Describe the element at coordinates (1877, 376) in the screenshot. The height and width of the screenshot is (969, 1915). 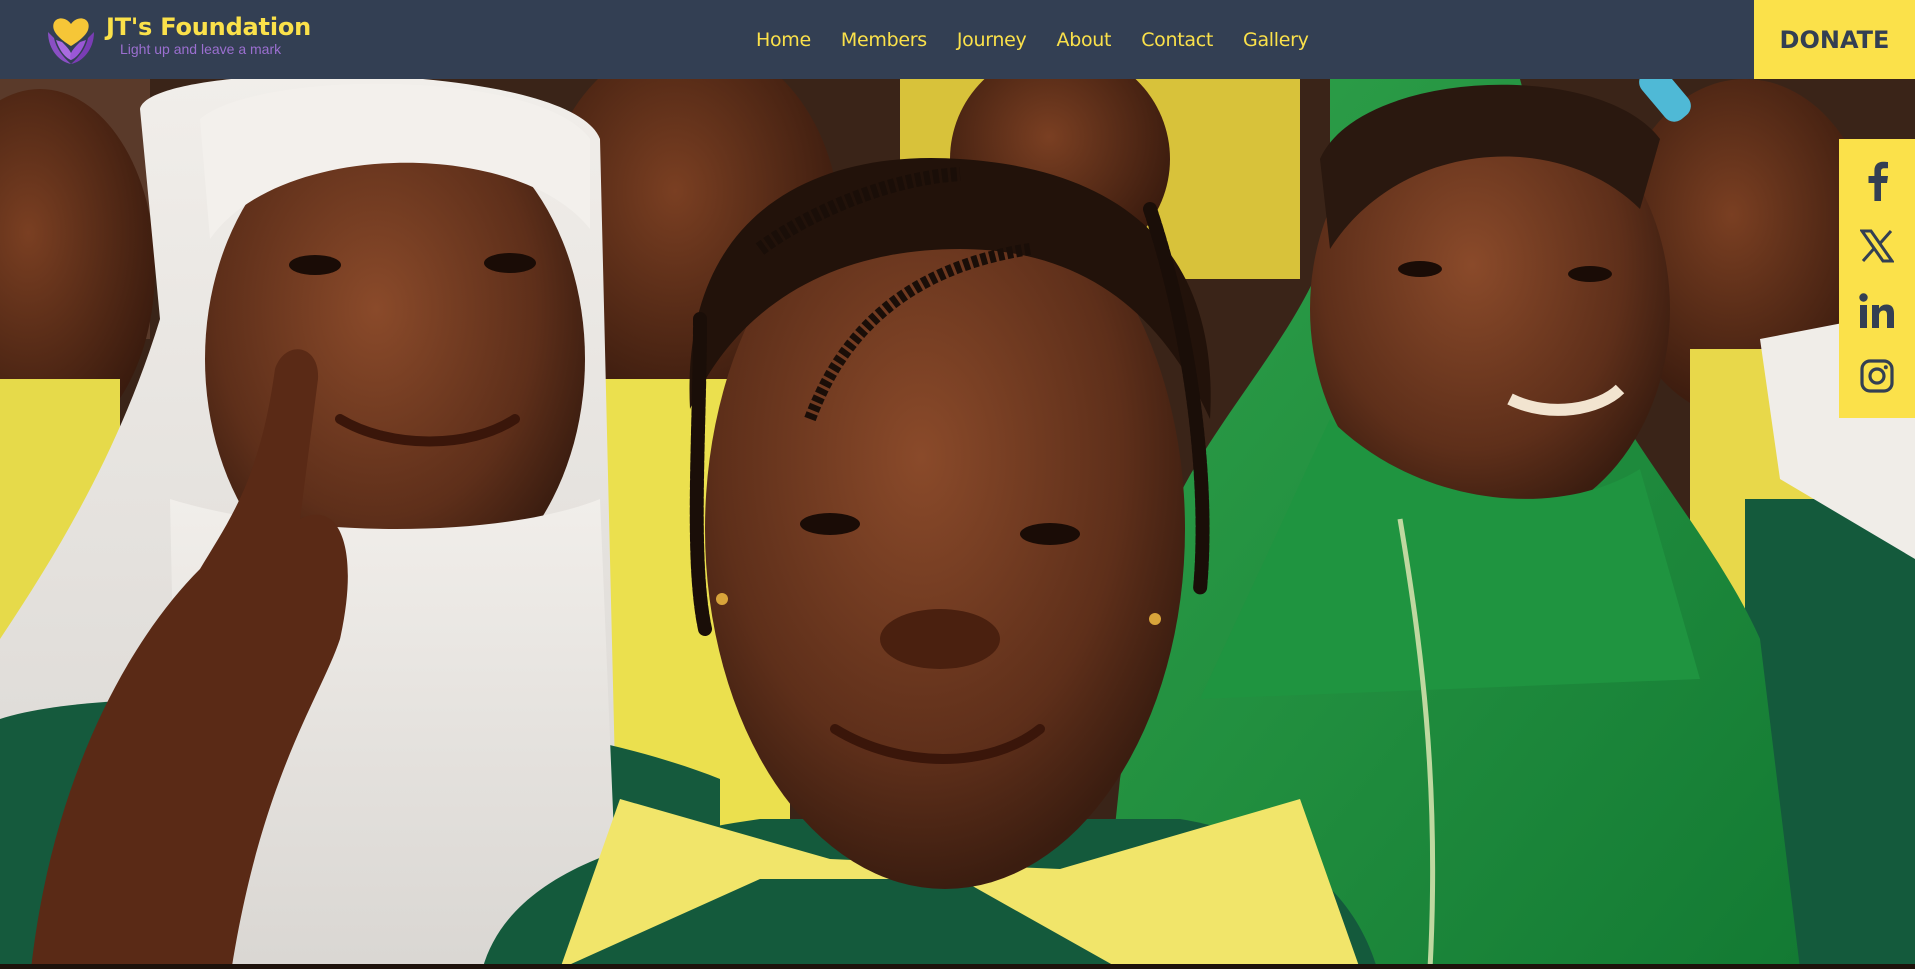
I see `instagram-icon` at that location.